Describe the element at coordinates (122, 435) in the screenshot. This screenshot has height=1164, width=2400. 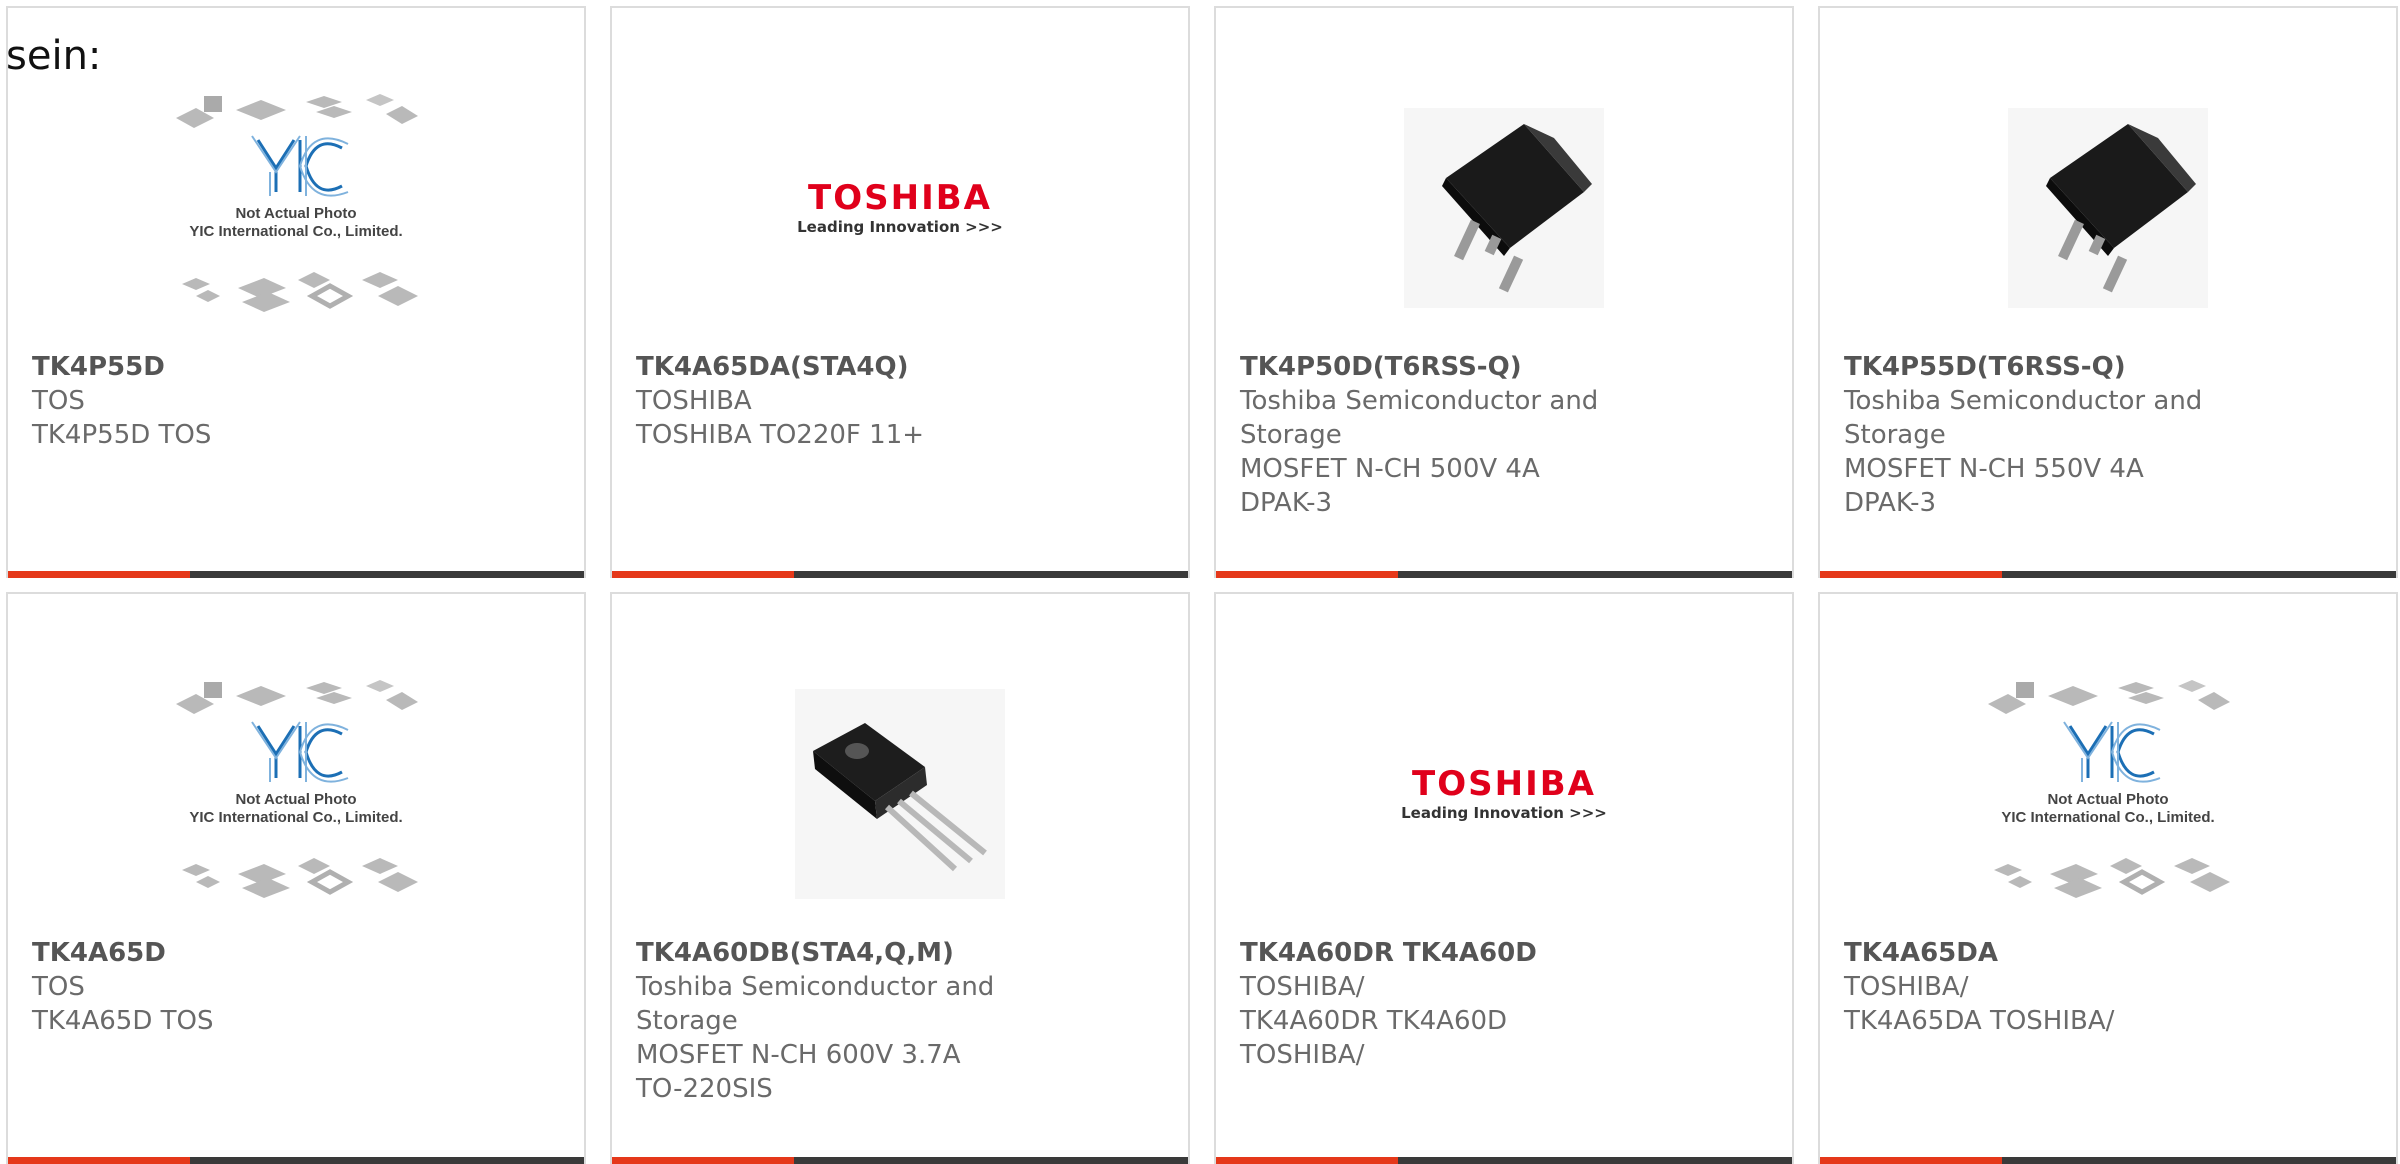
I see `description-text: TK4P55D TOS` at that location.